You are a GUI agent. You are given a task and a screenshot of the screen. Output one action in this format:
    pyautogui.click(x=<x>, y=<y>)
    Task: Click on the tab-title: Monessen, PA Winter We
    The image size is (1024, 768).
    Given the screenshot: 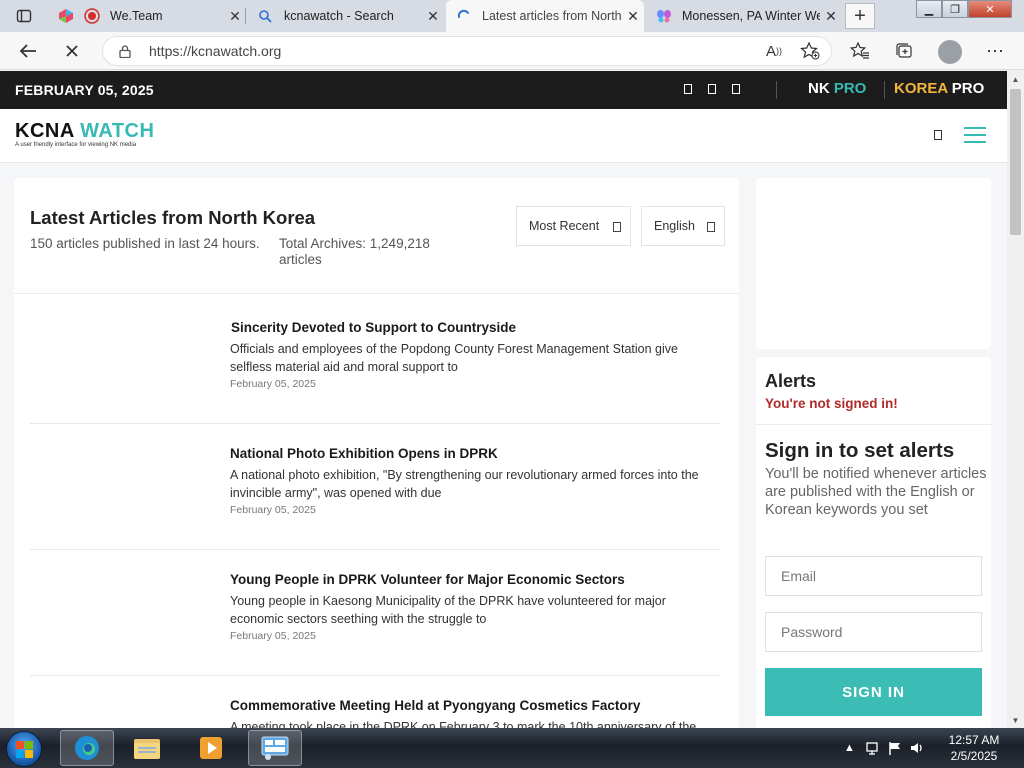 What is the action you would take?
    pyautogui.click(x=751, y=16)
    